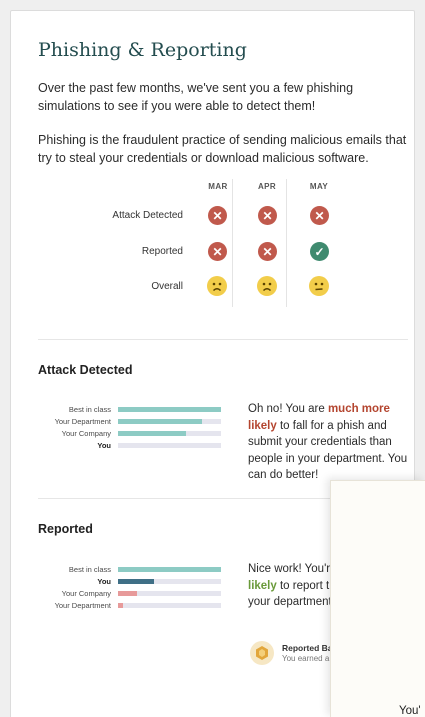 Image resolution: width=425 pixels, height=717 pixels. What do you see at coordinates (147, 215) in the screenshot?
I see `row-label-attack-detected: Attack Detected` at bounding box center [147, 215].